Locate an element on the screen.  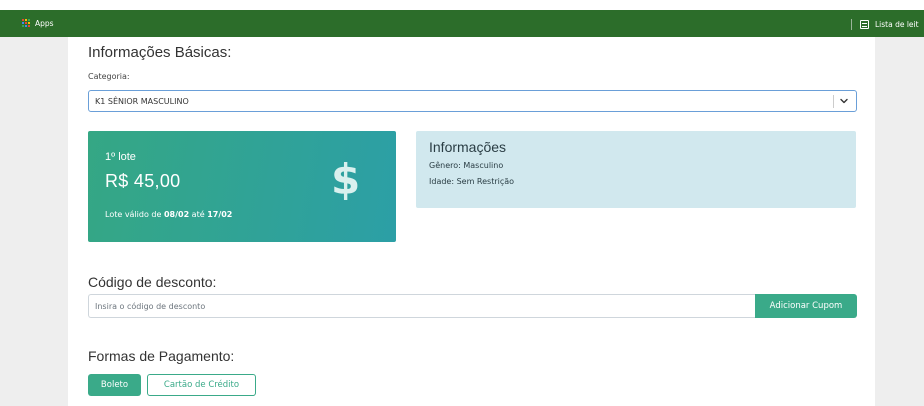
lote-validity: Lote válido de 08/02 até 17/02 is located at coordinates (168, 214).